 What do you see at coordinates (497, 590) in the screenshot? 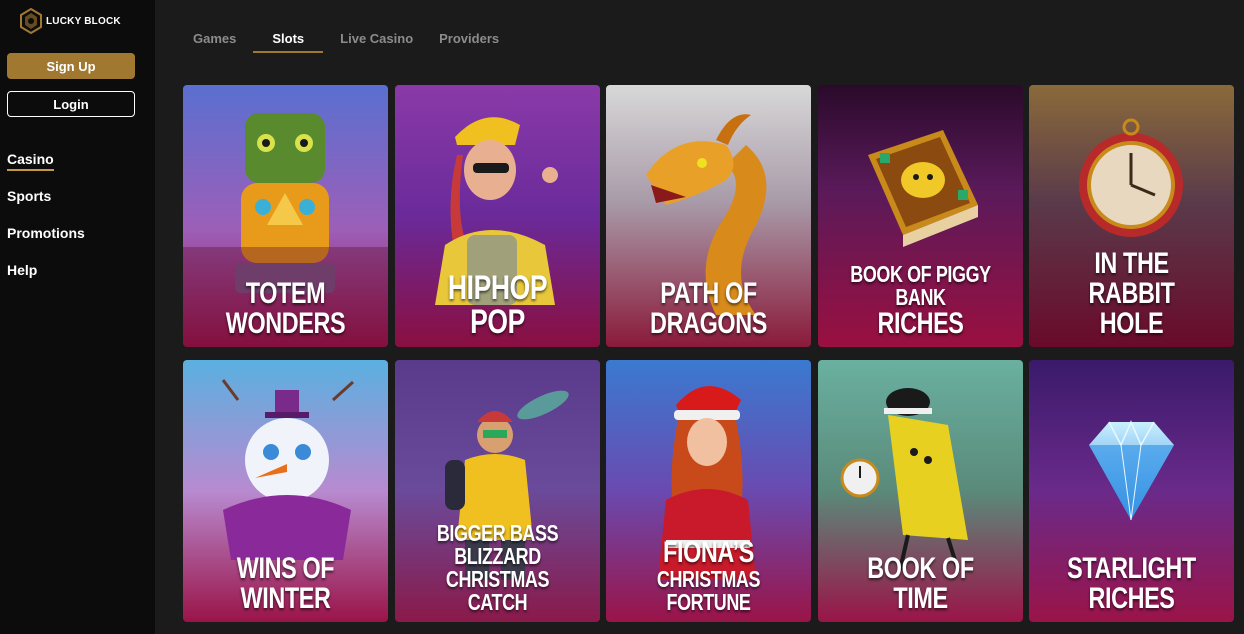
I see `game-title-line: CHRISTMAS CATCH` at bounding box center [497, 590].